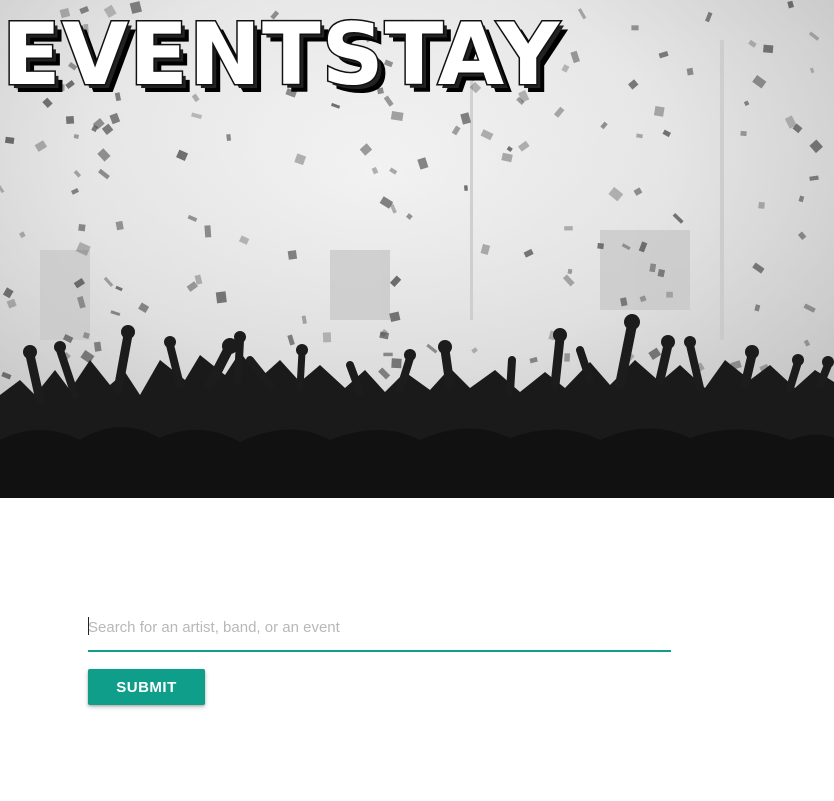 This screenshot has height=801, width=834. I want to click on search-field, so click(379, 630).